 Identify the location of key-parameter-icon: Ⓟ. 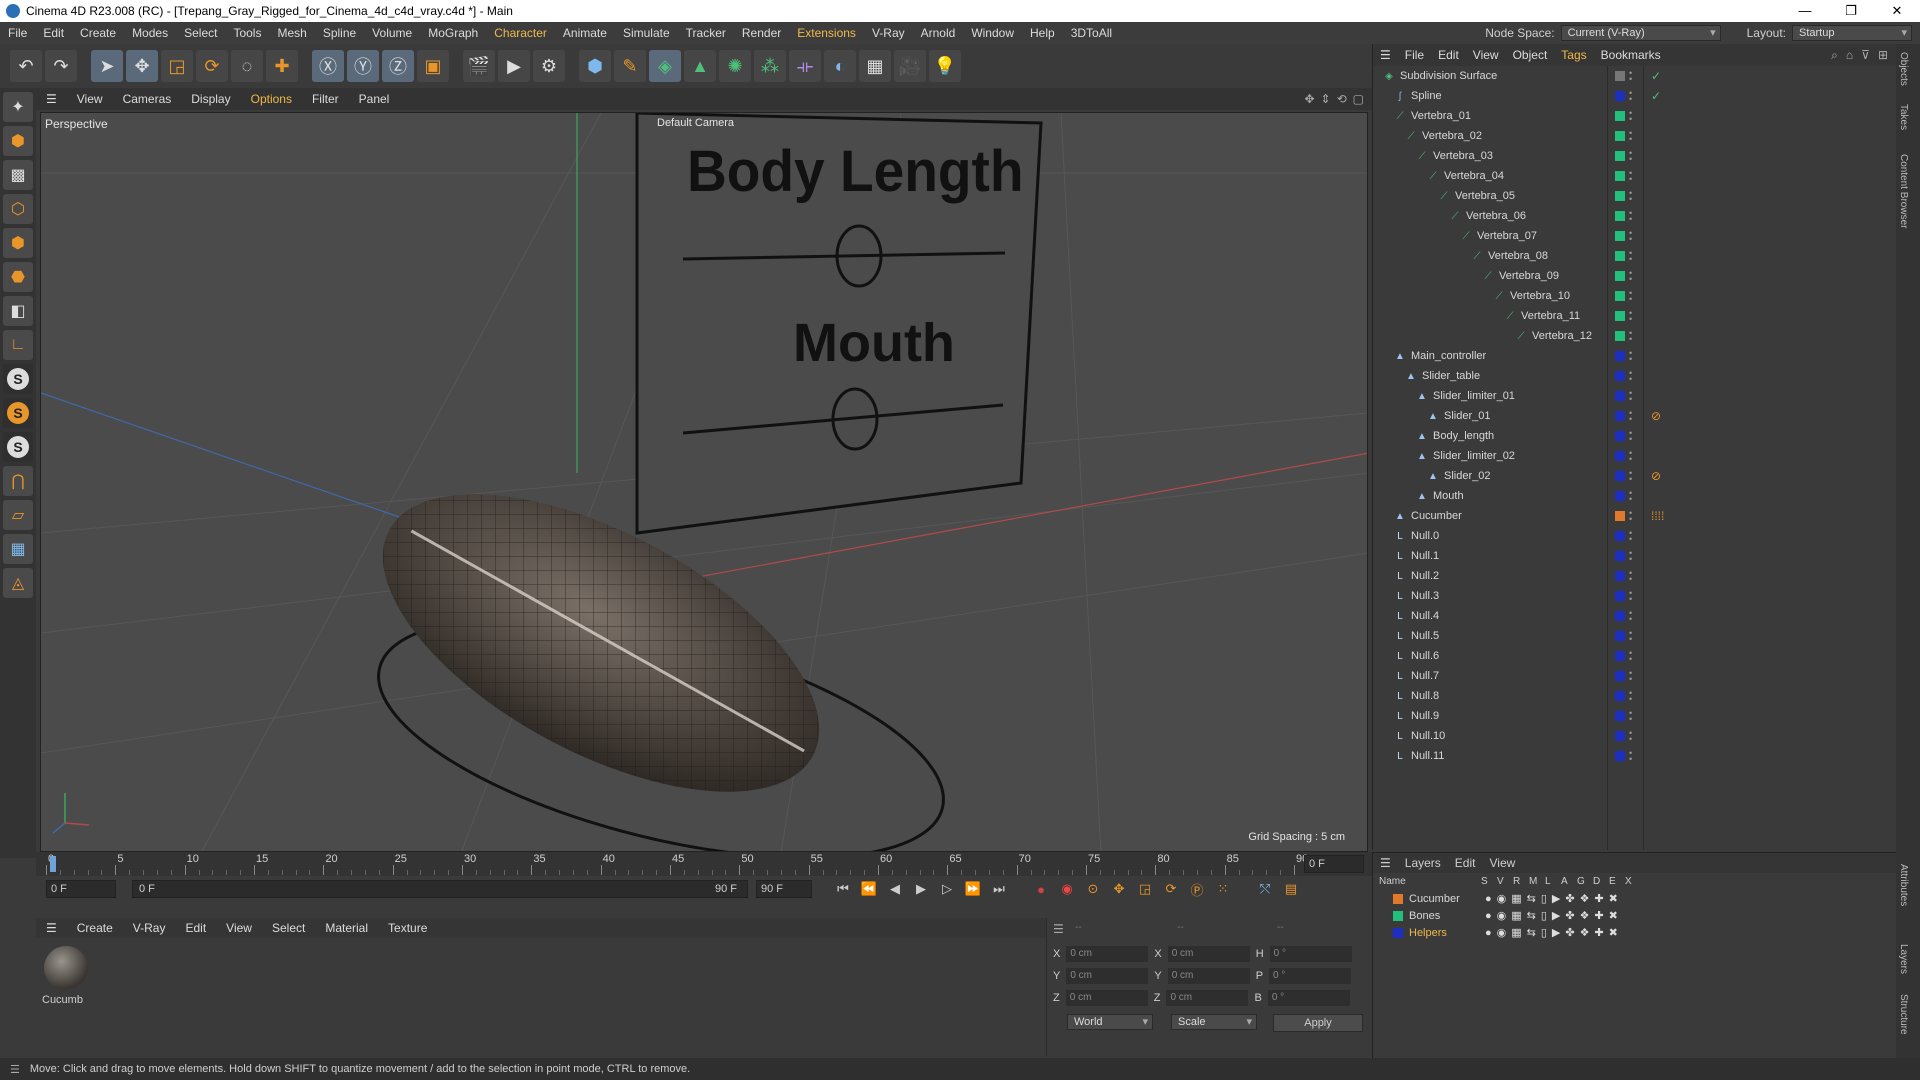
(1197, 889).